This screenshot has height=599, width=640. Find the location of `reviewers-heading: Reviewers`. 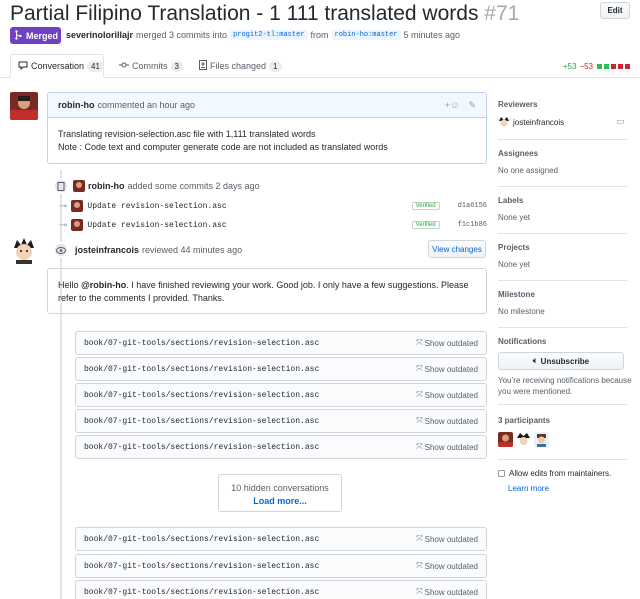

reviewers-heading: Reviewers is located at coordinates (518, 104).